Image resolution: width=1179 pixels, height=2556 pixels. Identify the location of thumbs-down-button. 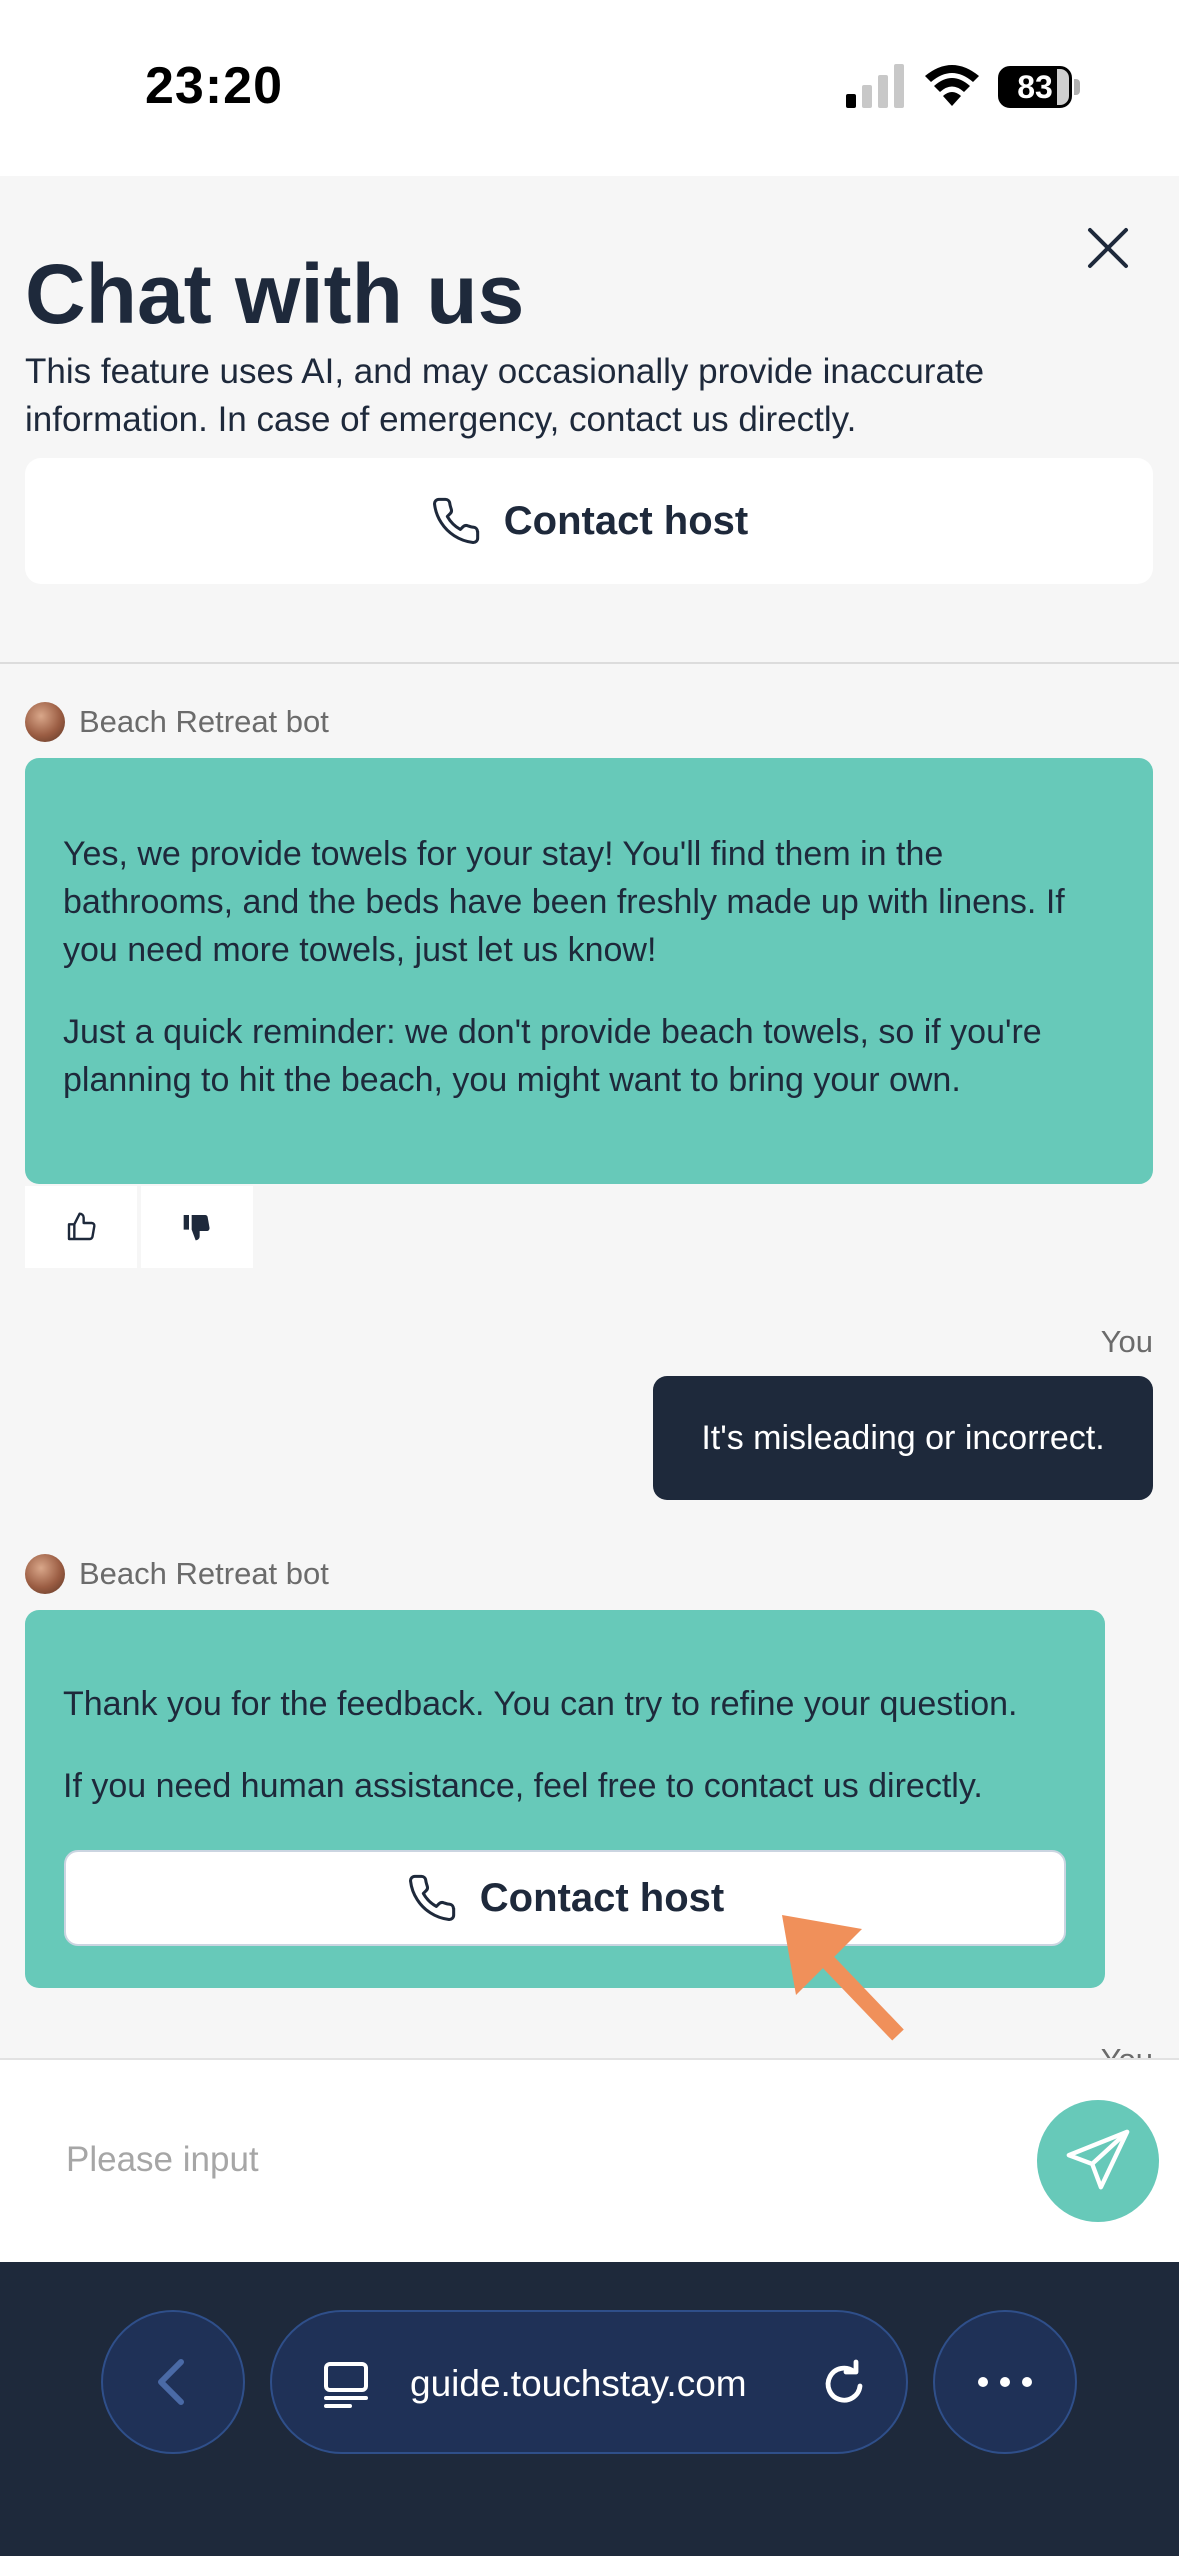
(197, 1227).